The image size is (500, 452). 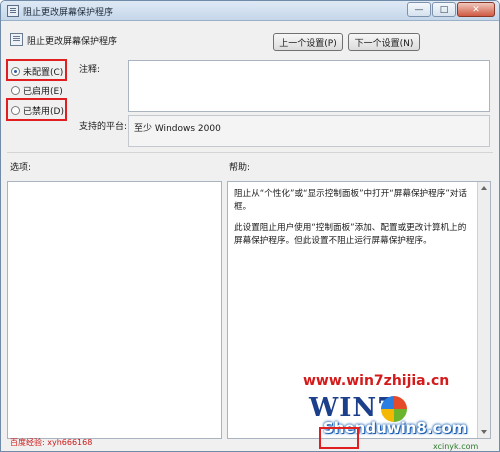 I want to click on options-section-label: 选项:, so click(x=21, y=168).